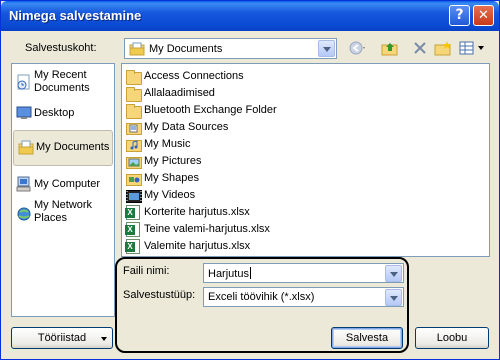 The height and width of the screenshot is (360, 500). I want to click on save-location-label: Salvestuskoht:, so click(61, 48).